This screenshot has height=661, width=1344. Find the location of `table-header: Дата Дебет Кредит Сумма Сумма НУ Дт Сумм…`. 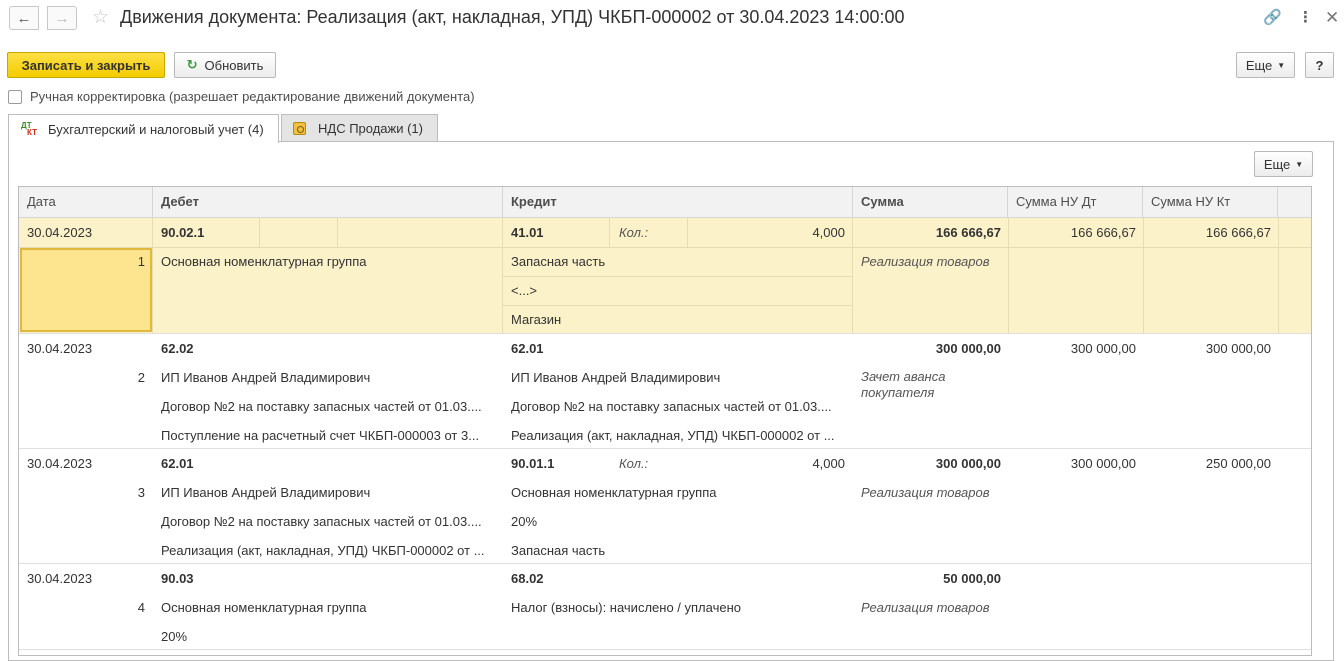

table-header: Дата Дебет Кредит Сумма Сумма НУ Дт Сумм… is located at coordinates (665, 202).